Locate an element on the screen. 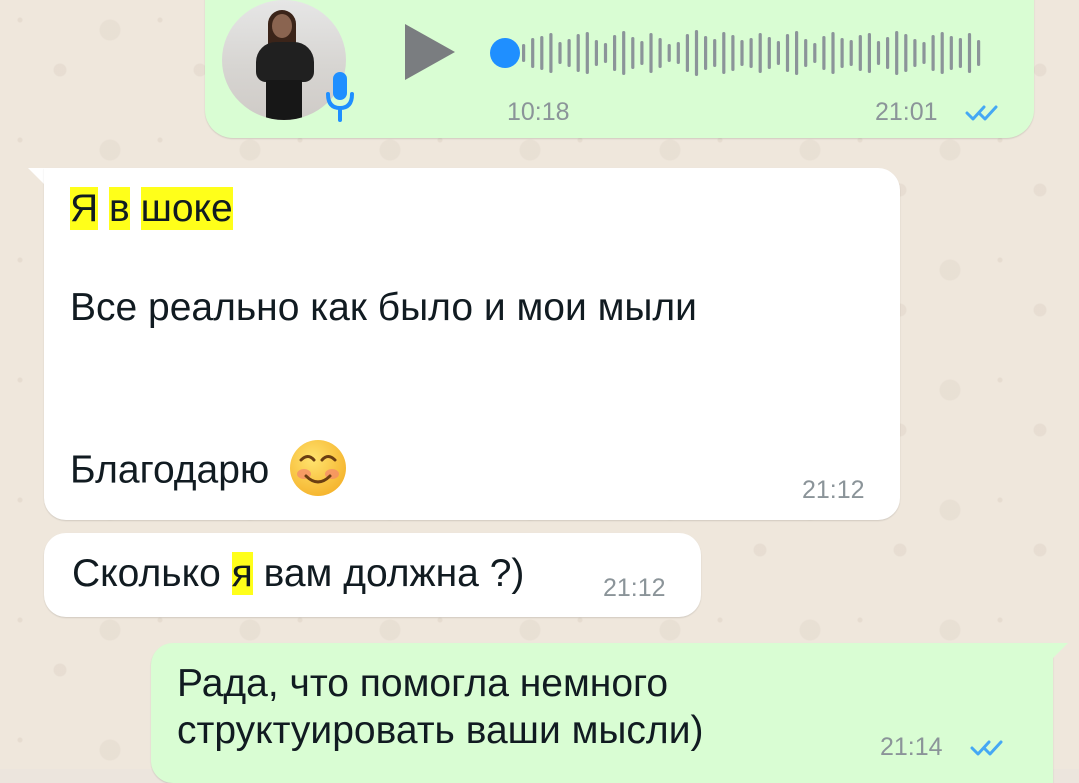 The height and width of the screenshot is (783, 1079). message-text: Сколько is located at coordinates (146, 573).